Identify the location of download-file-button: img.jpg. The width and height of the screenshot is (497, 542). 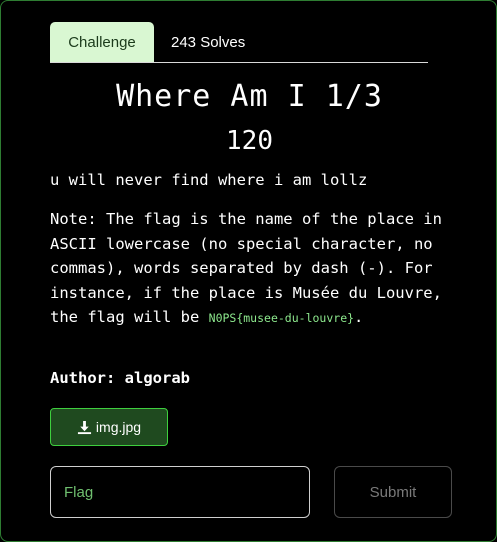
(109, 427).